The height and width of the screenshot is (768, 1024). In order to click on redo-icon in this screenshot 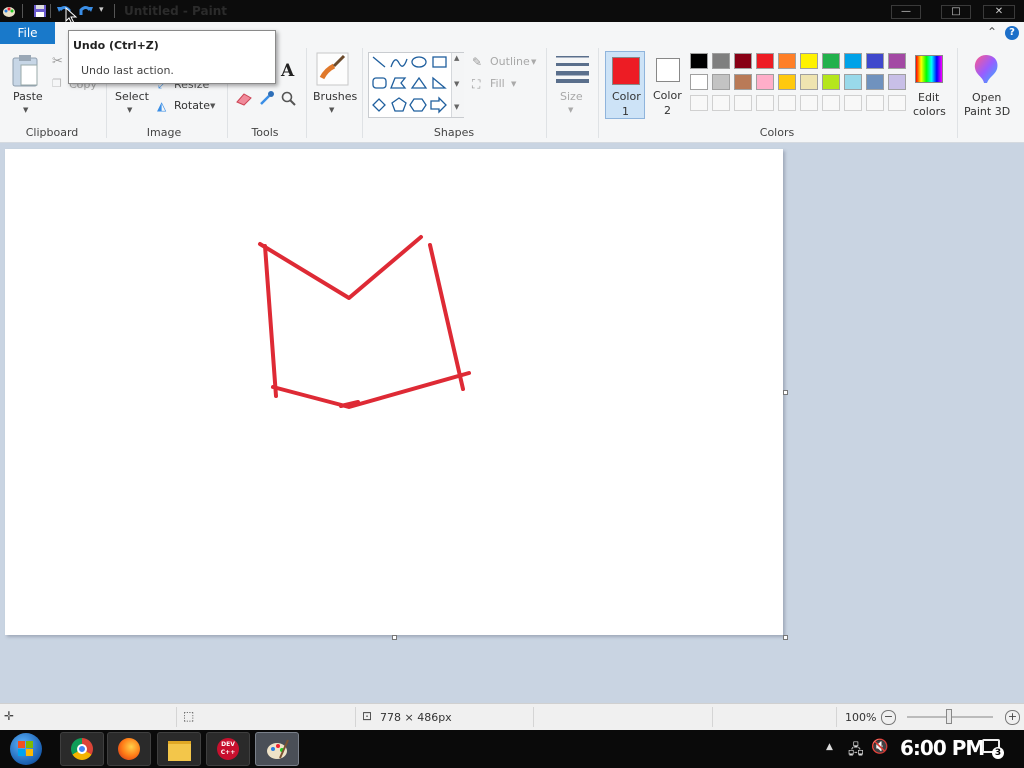, I will do `click(86, 11)`.